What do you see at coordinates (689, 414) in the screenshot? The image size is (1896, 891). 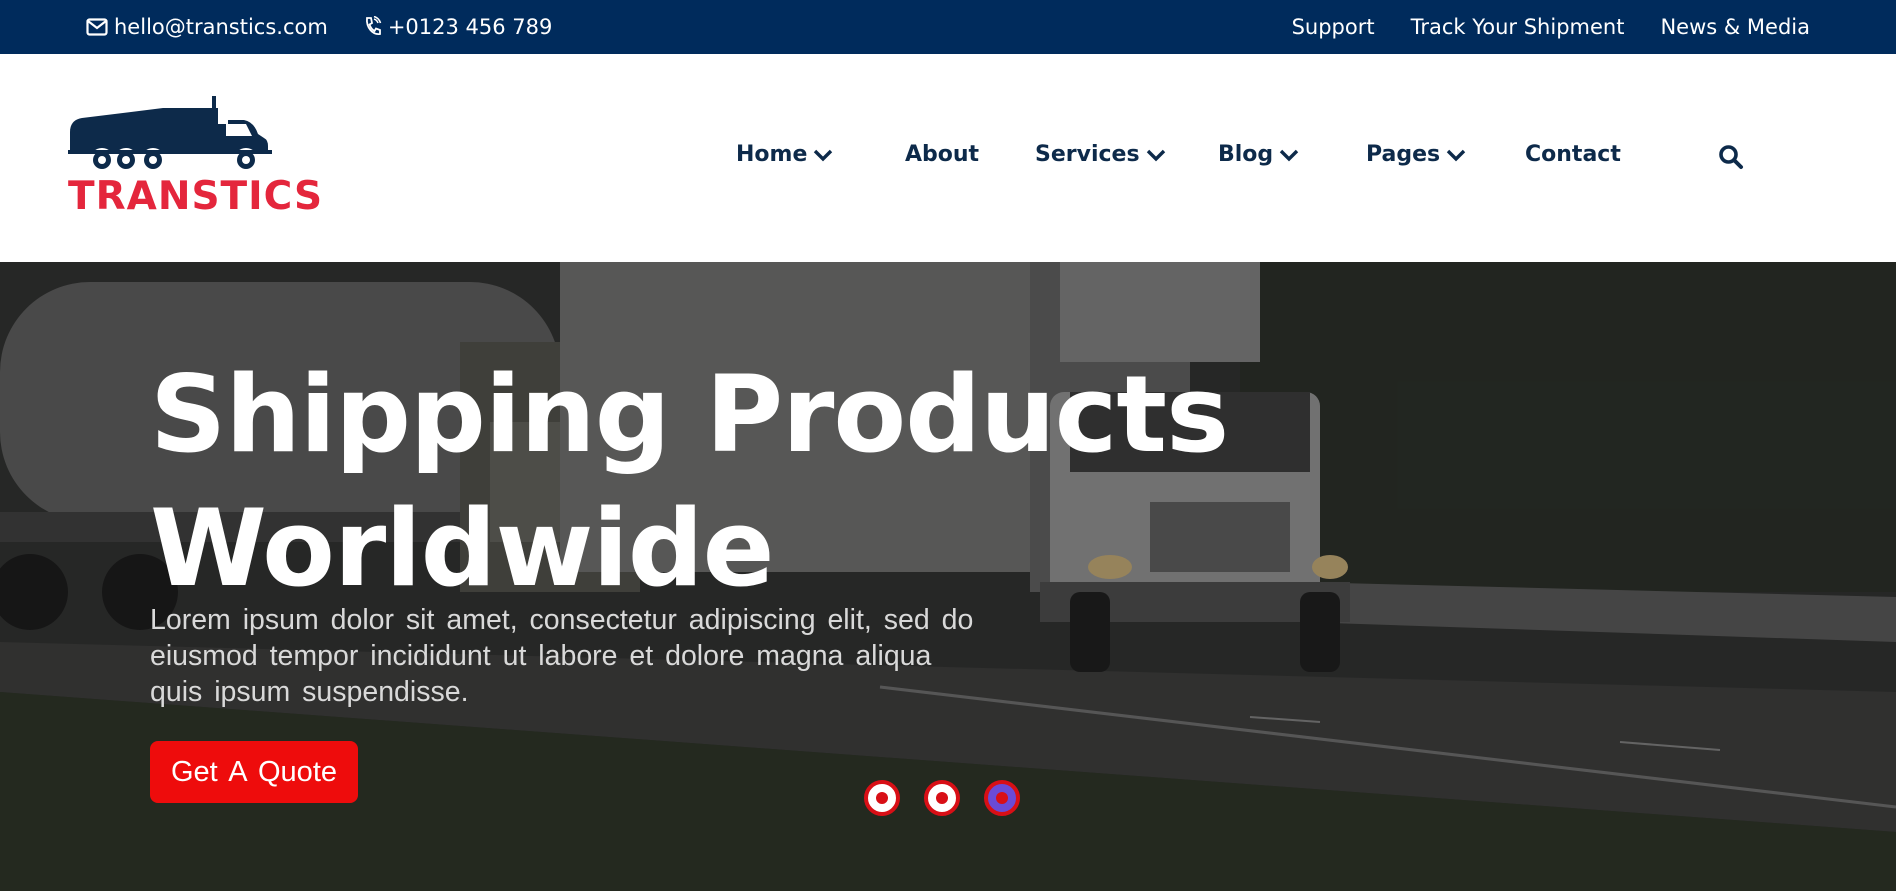 I see `hero-title-line-1: Shipping Products` at bounding box center [689, 414].